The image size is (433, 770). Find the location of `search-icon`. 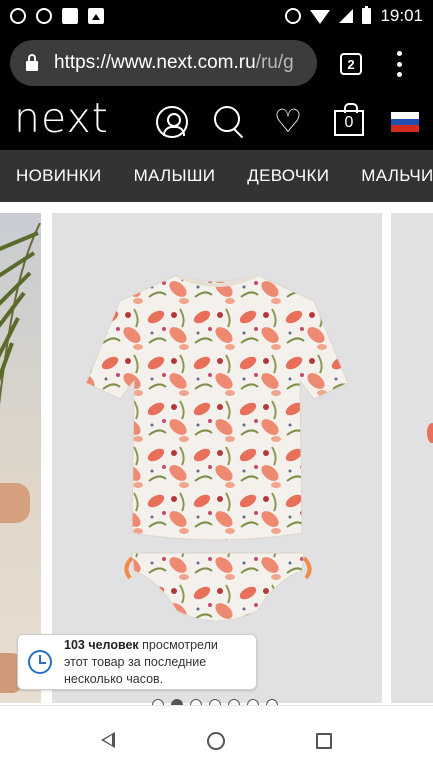

search-icon is located at coordinates (230, 122).